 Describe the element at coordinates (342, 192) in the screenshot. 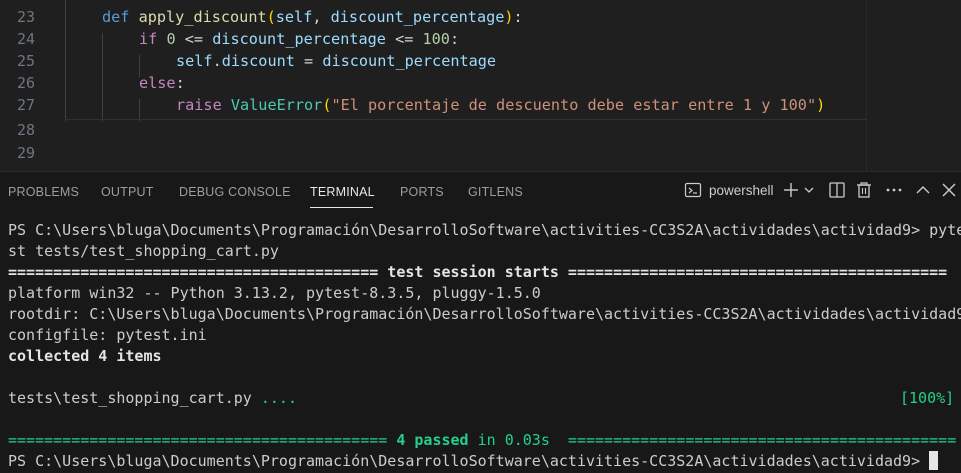

I see `tab-terminal: TERMINAL` at that location.